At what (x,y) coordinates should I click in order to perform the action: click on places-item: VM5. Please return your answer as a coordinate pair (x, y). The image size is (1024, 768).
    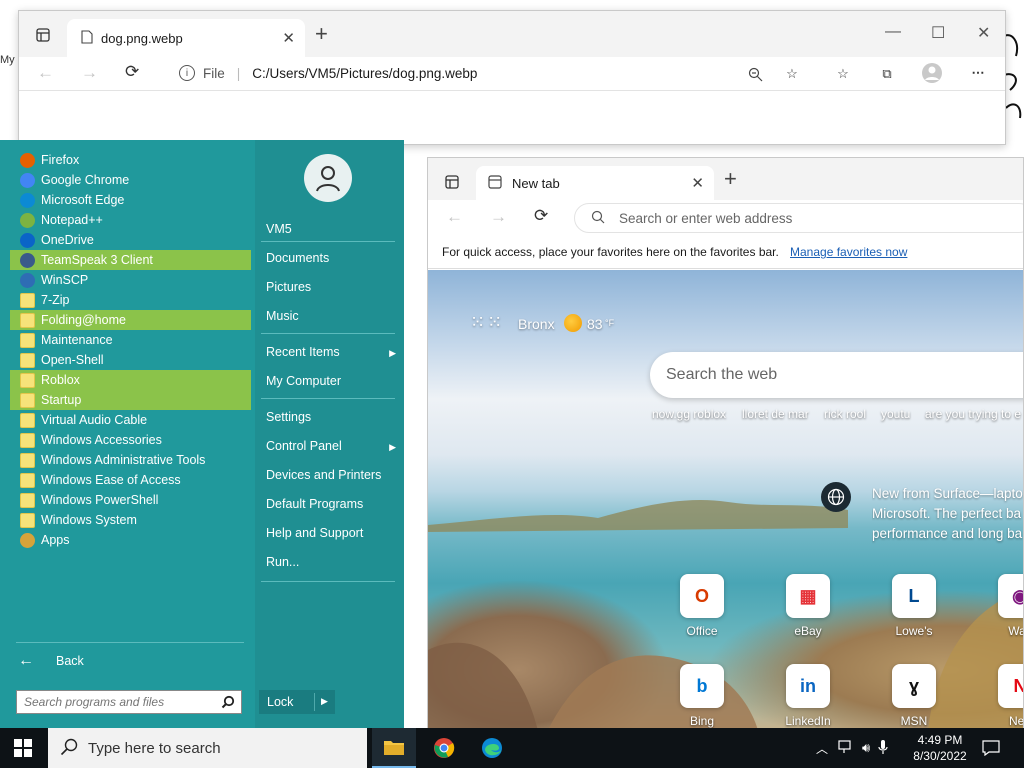
    Looking at the image, I should click on (331, 229).